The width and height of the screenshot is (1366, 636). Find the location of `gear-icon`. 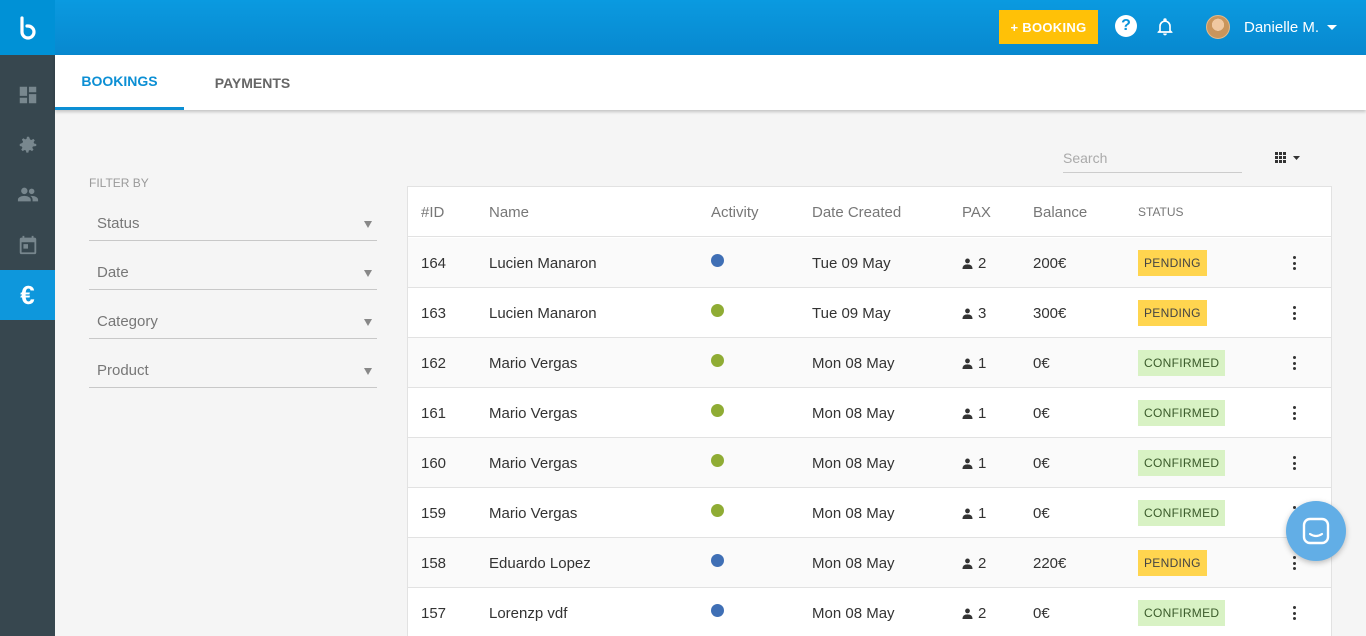

gear-icon is located at coordinates (27, 144).